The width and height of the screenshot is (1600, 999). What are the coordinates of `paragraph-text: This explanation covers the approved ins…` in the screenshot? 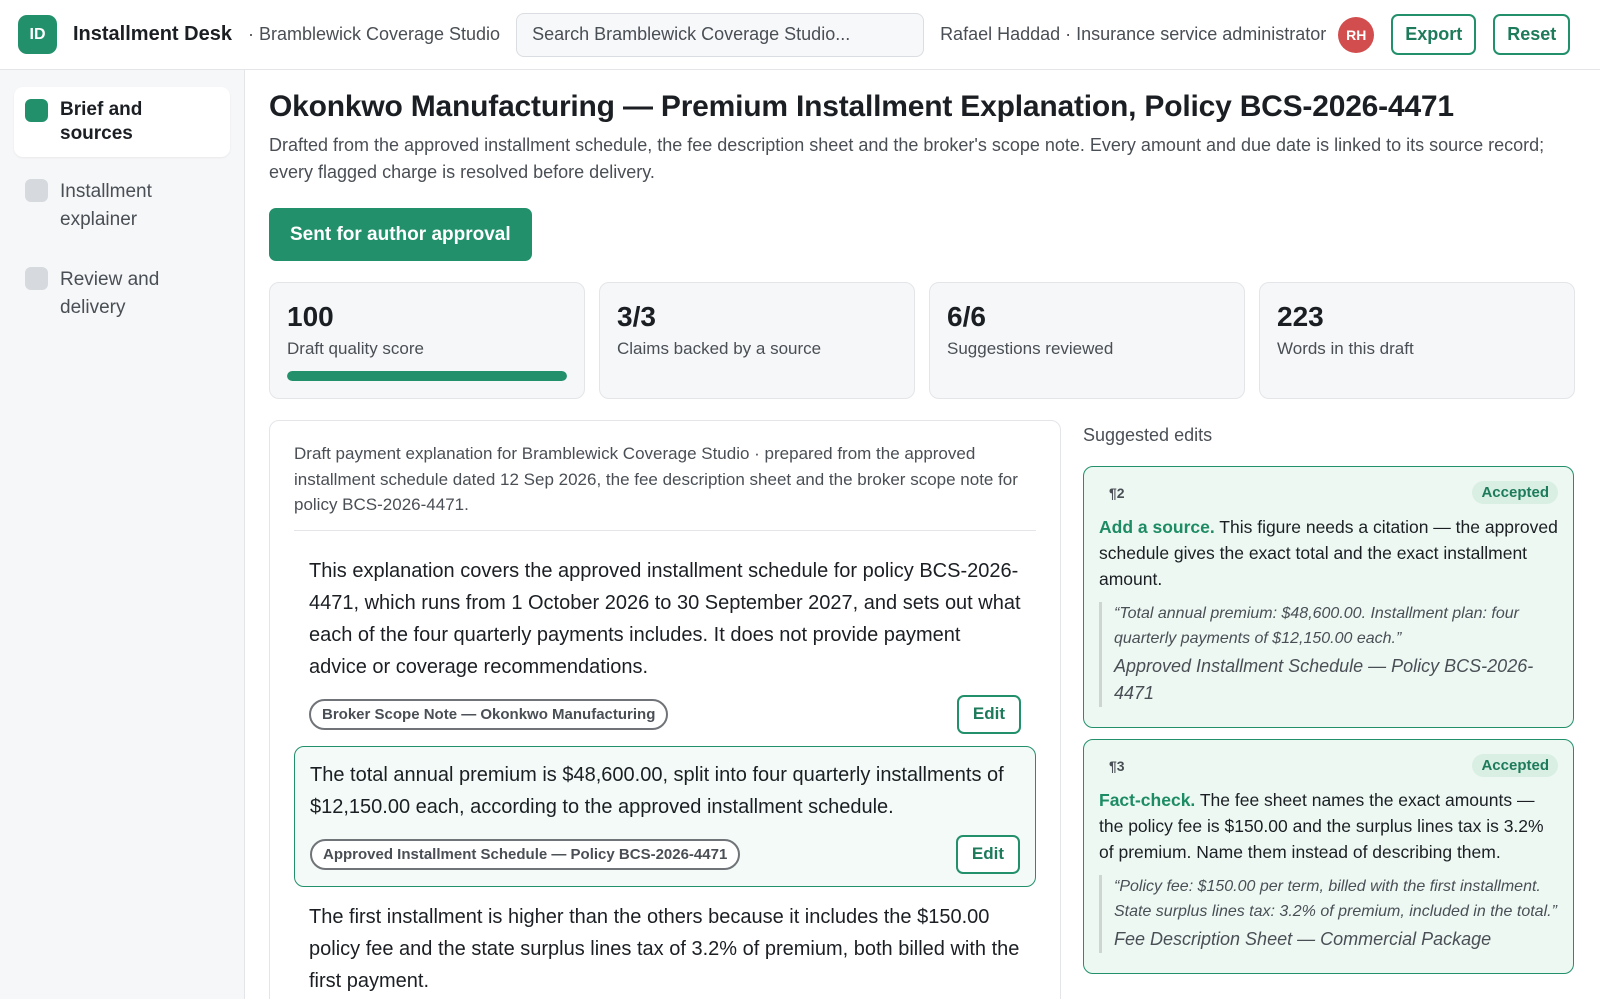 It's located at (665, 618).